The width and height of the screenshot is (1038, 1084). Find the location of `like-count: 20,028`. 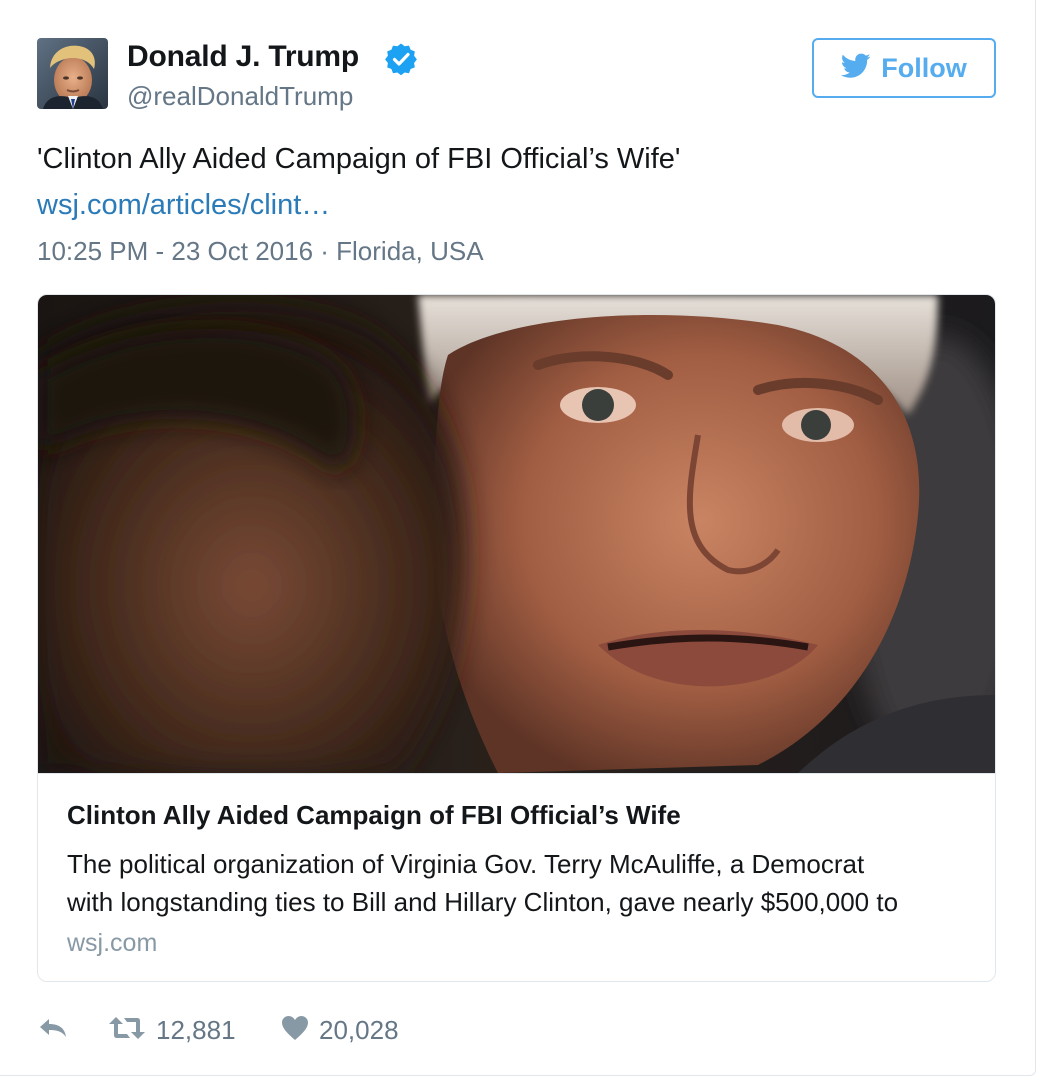

like-count: 20,028 is located at coordinates (359, 1029).